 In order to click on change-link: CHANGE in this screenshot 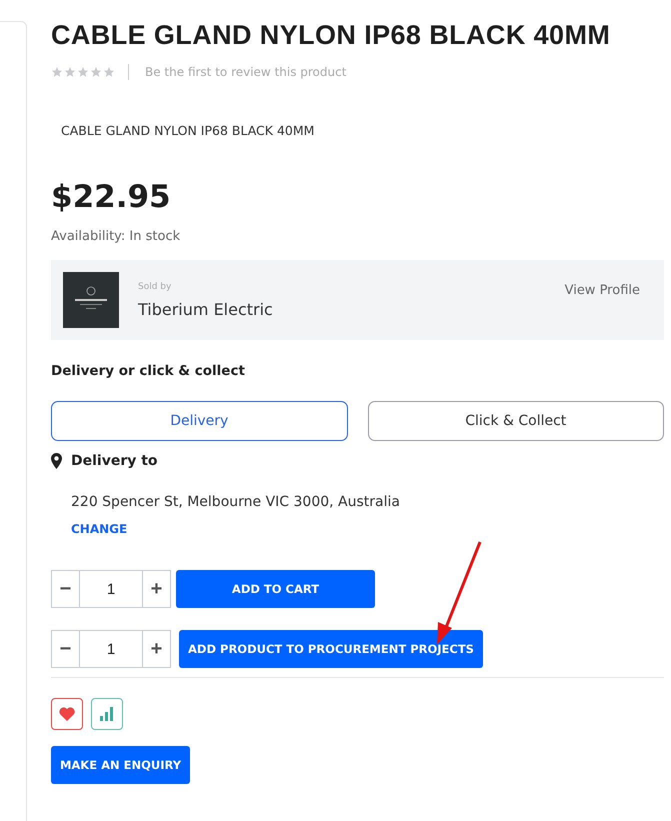, I will do `click(367, 529)`.